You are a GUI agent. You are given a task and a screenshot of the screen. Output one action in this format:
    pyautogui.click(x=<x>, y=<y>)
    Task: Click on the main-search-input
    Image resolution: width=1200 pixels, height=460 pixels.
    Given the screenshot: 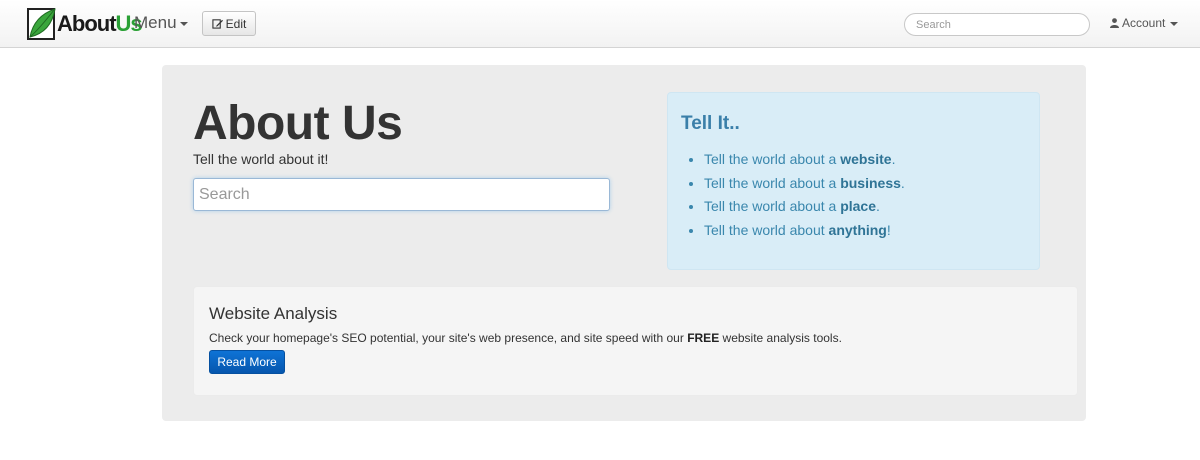 What is the action you would take?
    pyautogui.click(x=401, y=194)
    